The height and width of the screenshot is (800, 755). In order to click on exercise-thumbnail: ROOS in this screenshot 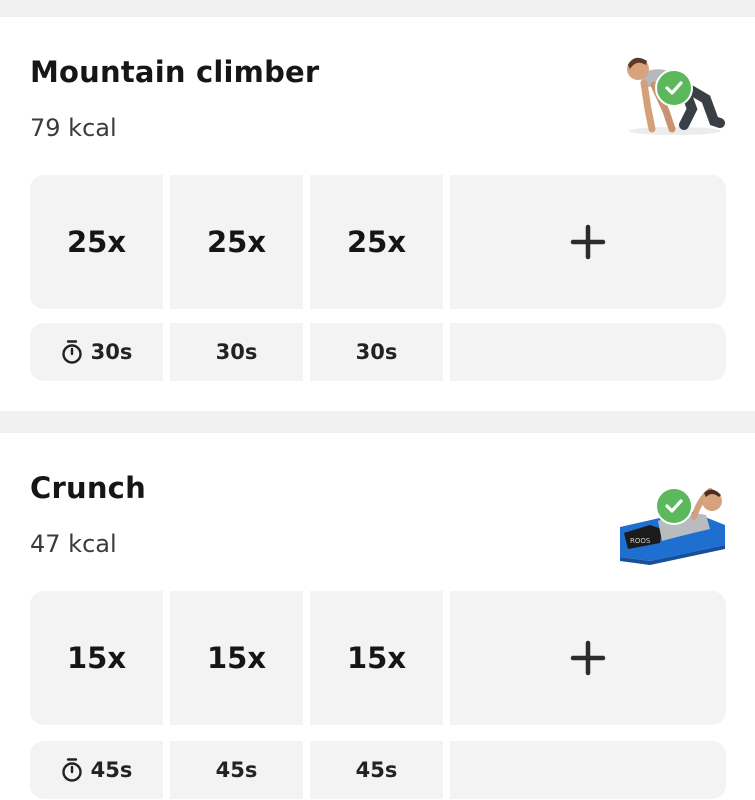, I will do `click(672, 519)`.